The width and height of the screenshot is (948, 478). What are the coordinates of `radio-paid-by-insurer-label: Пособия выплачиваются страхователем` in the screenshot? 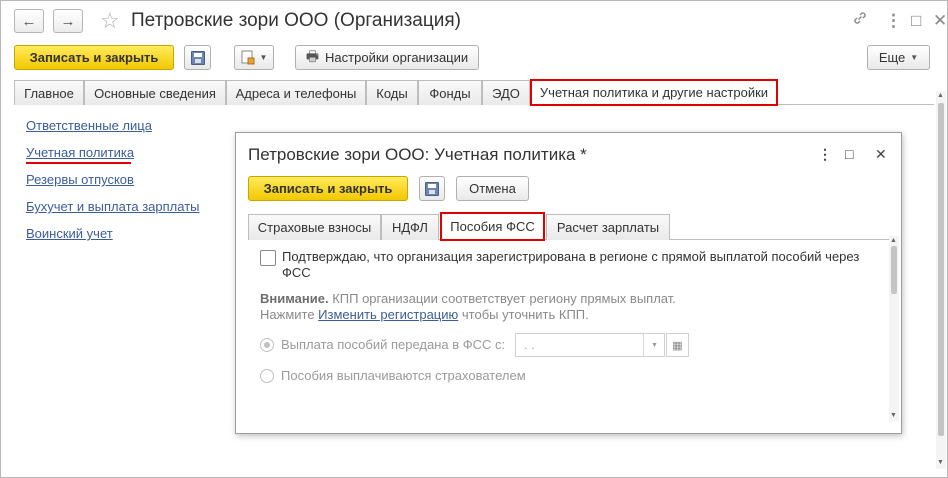 It's located at (403, 375).